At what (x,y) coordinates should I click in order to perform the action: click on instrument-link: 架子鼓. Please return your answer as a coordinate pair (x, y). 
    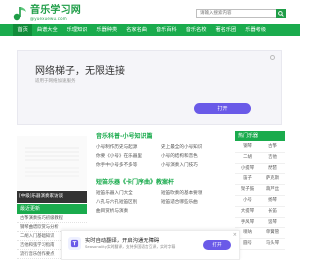
    Looking at the image, I should click on (247, 190).